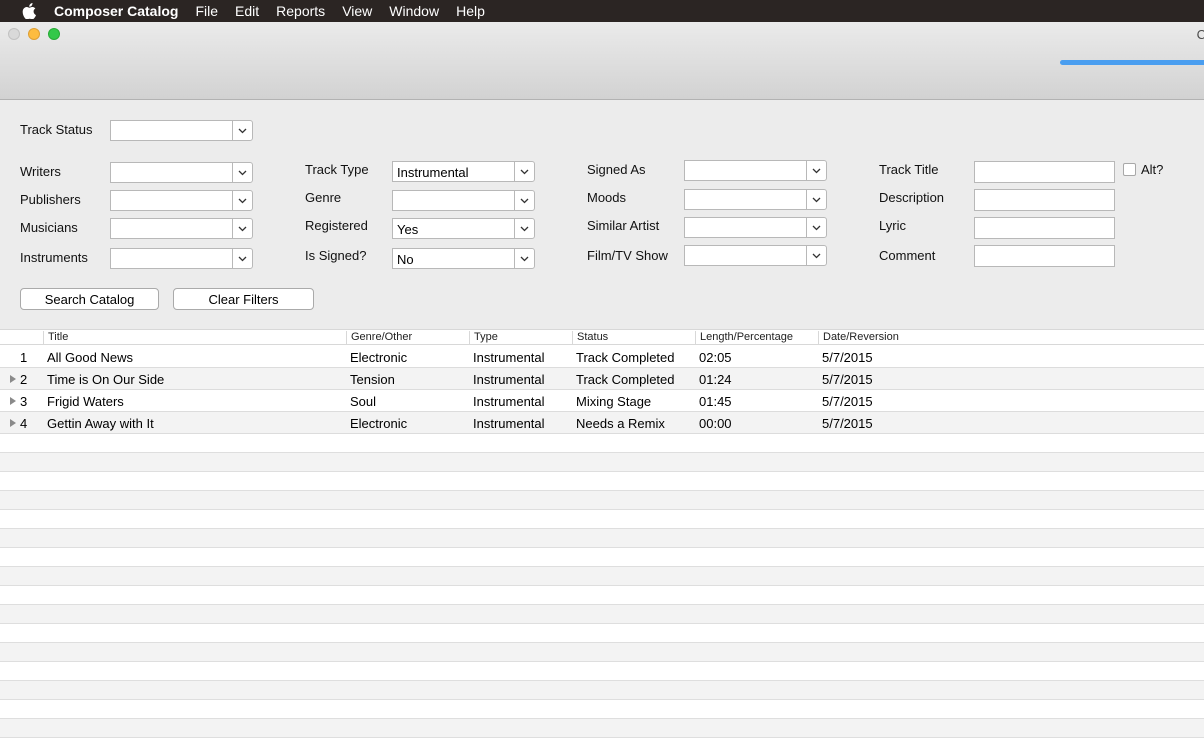 The image size is (1204, 744). What do you see at coordinates (745, 199) in the screenshot?
I see `moods-value` at bounding box center [745, 199].